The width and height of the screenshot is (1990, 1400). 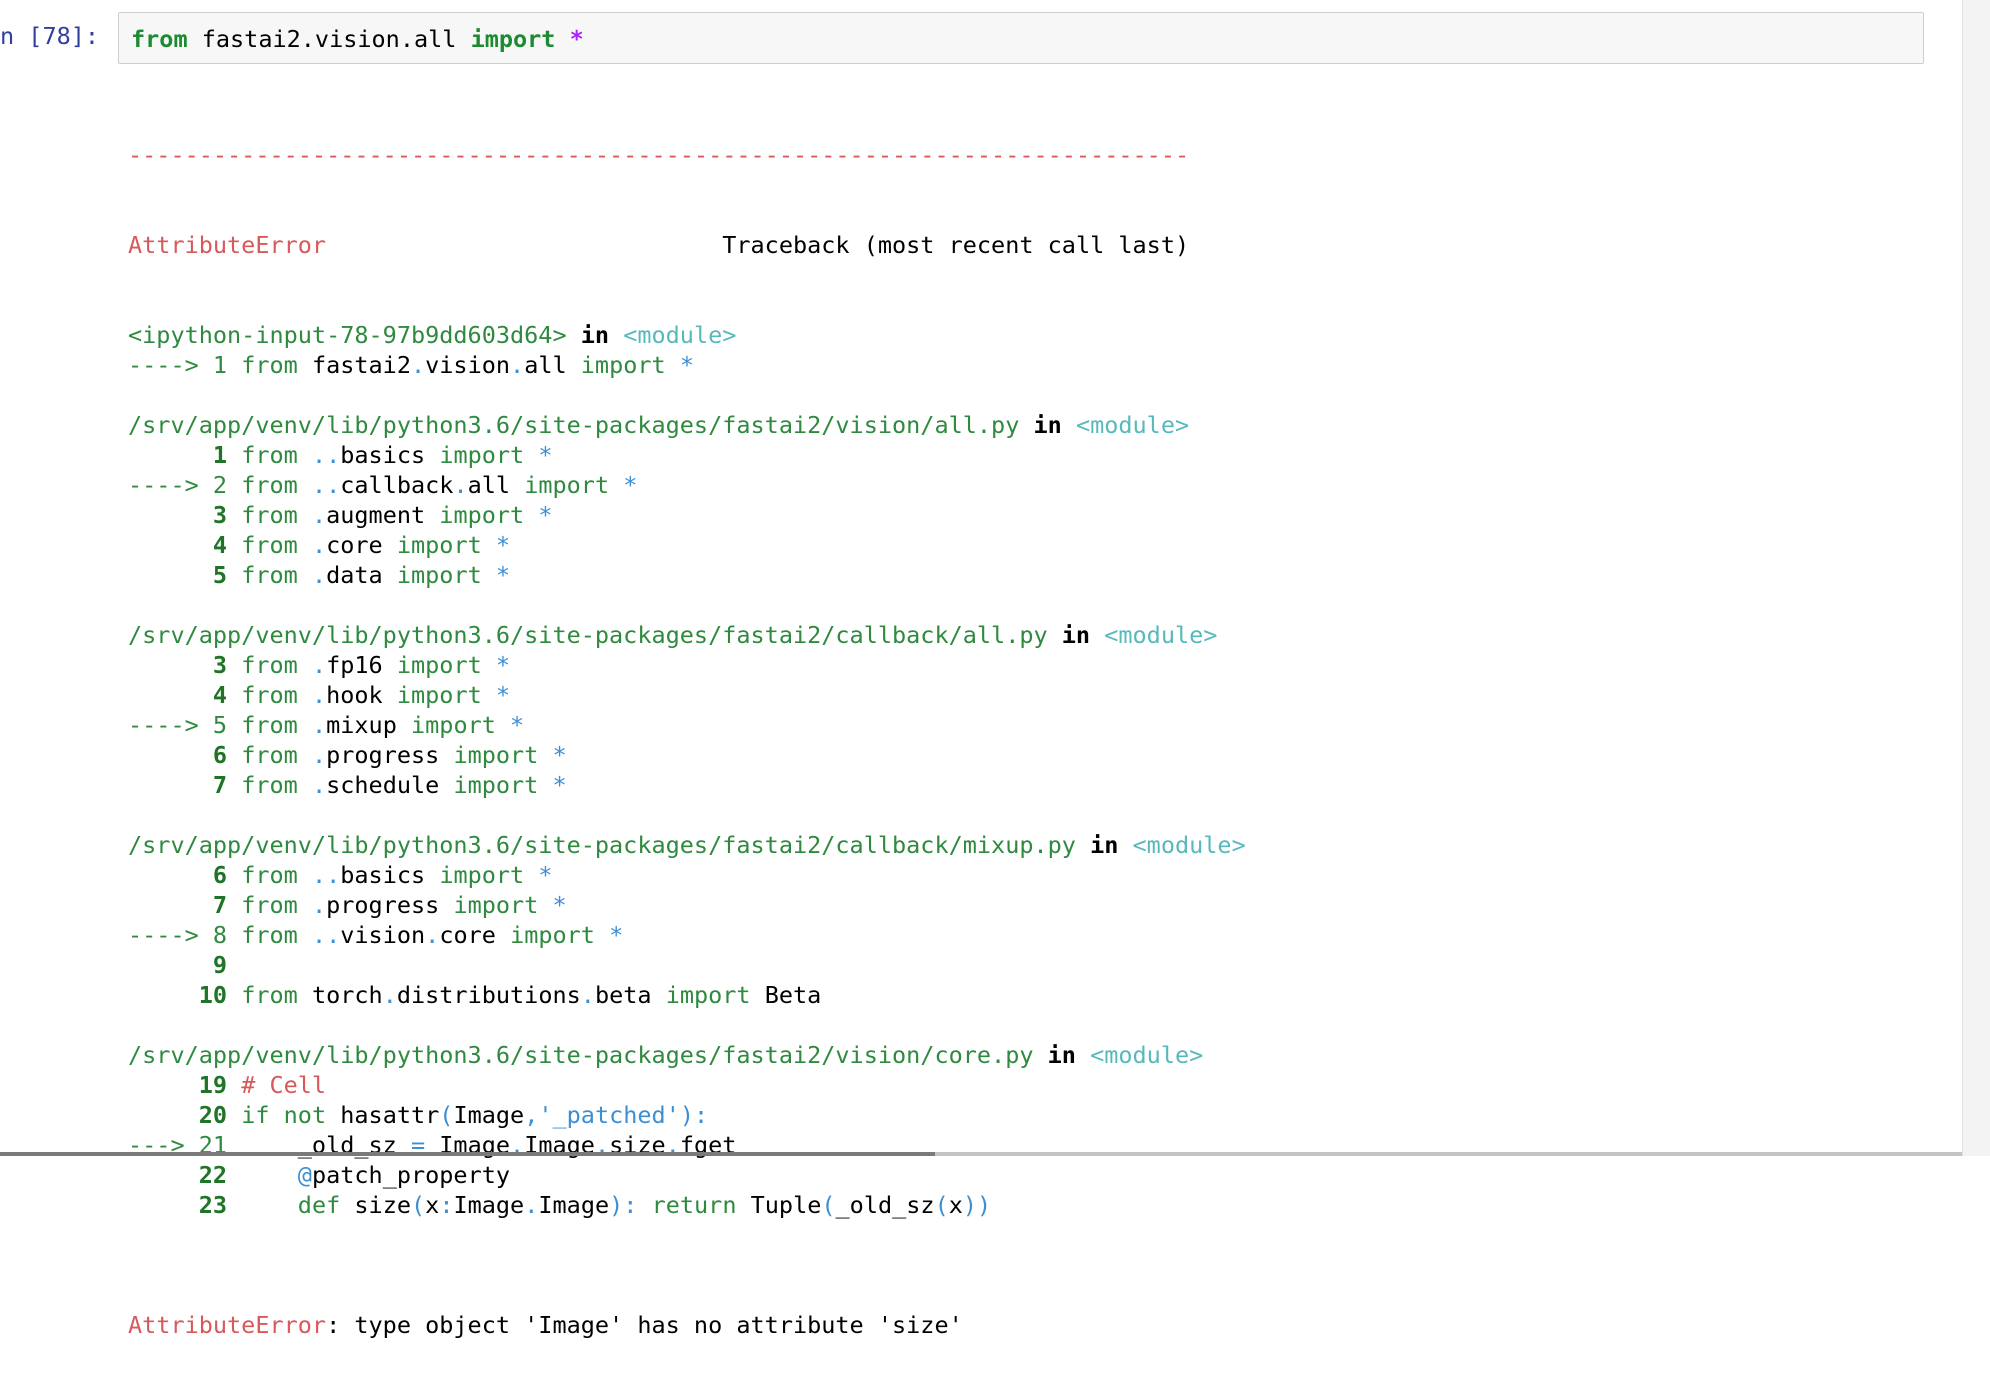 I want to click on input-prompt: n [78]:, so click(x=50, y=36).